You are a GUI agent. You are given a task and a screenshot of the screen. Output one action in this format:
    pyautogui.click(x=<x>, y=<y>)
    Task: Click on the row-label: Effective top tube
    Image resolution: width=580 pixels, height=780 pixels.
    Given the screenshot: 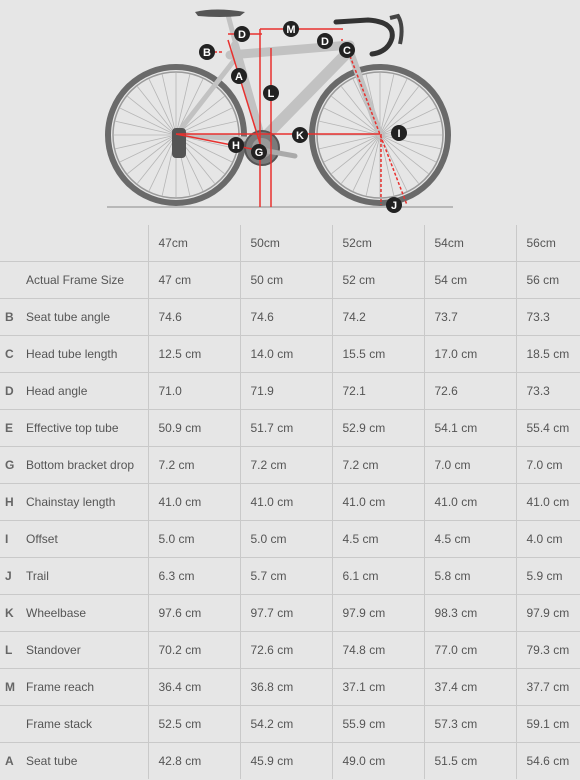 What is the action you would take?
    pyautogui.click(x=87, y=428)
    